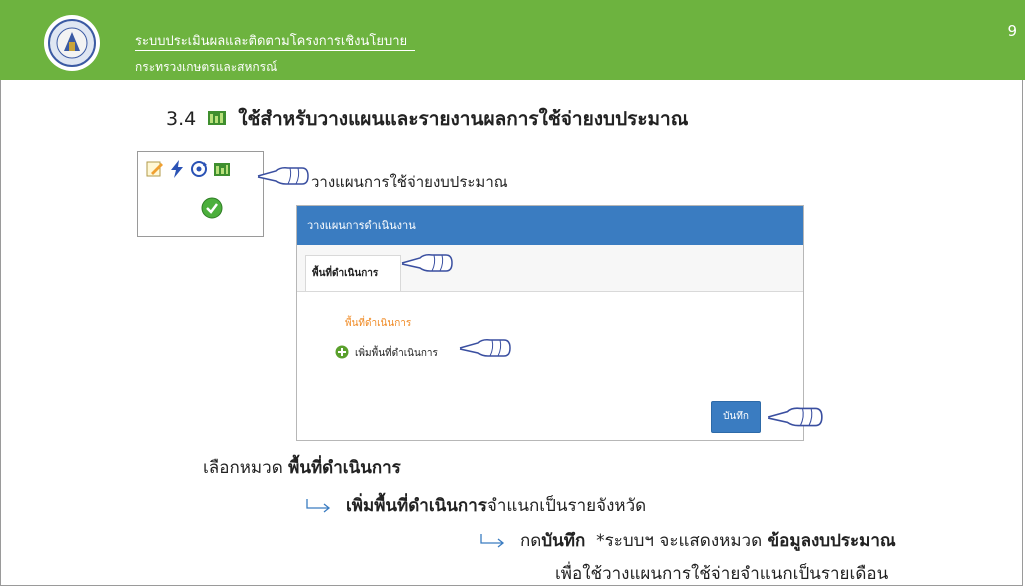 The height and width of the screenshot is (588, 1025). What do you see at coordinates (409, 182) in the screenshot?
I see `plan-budget-label: วางแผนการใช้จ่ายงบประมาณ` at bounding box center [409, 182].